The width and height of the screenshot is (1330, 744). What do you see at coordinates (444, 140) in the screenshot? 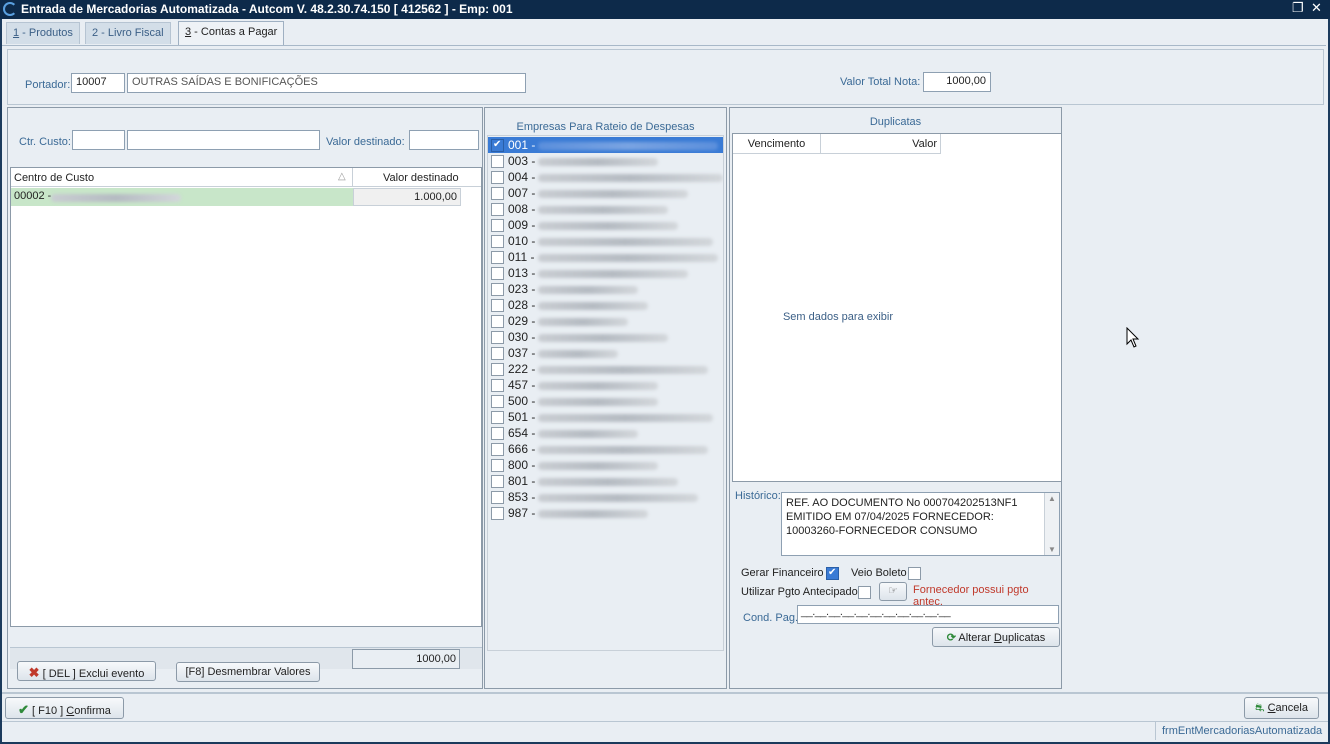
I see `valor-destinado-input` at bounding box center [444, 140].